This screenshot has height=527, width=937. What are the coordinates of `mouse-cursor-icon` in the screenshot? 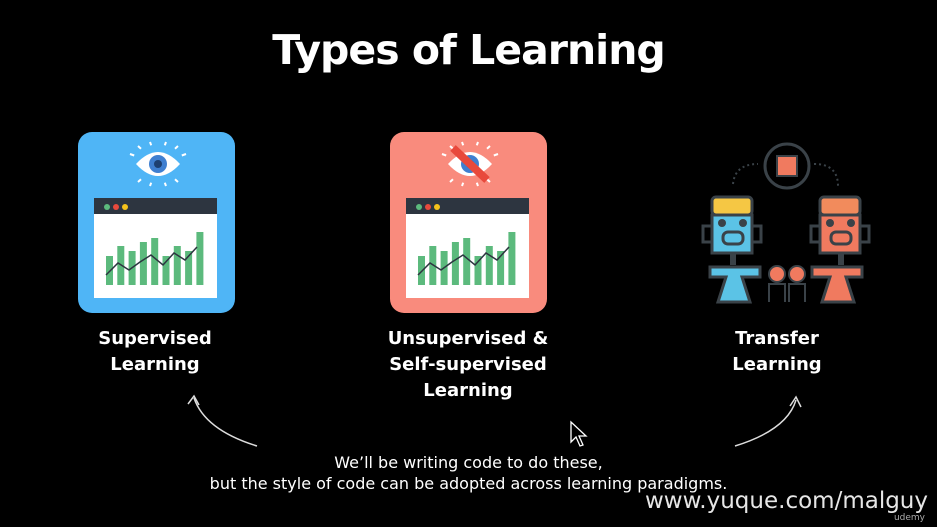 It's located at (579, 433).